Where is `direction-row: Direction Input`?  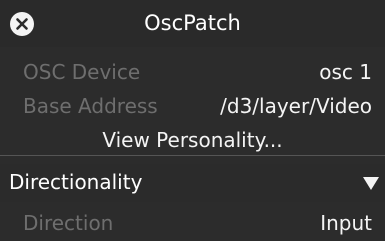 direction-row: Direction Input is located at coordinates (192, 224).